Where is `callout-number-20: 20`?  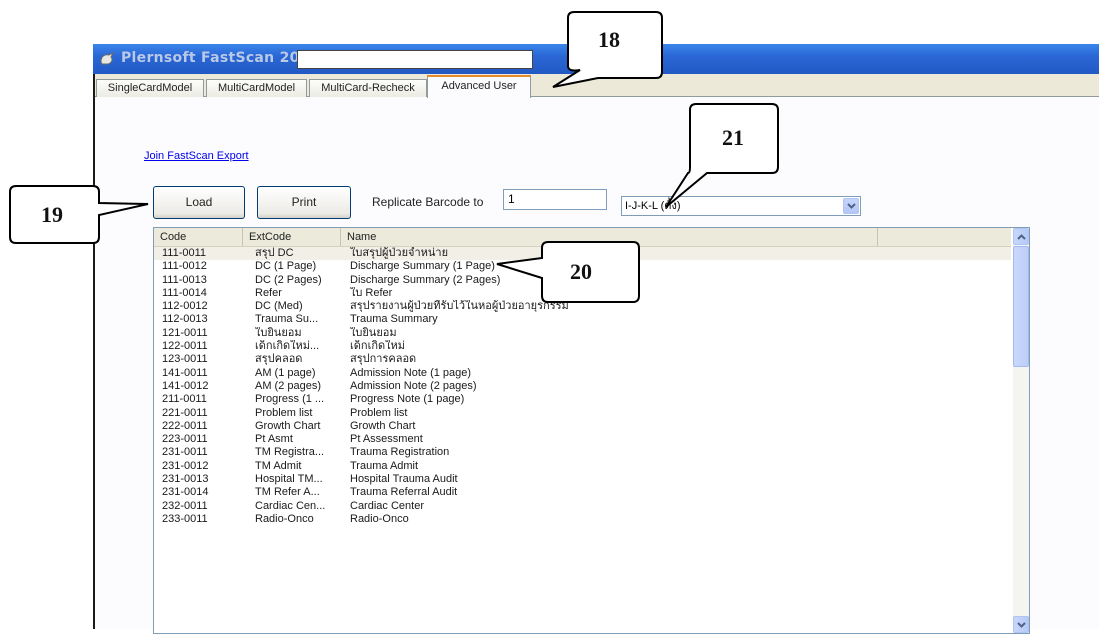
callout-number-20: 20 is located at coordinates (581, 271).